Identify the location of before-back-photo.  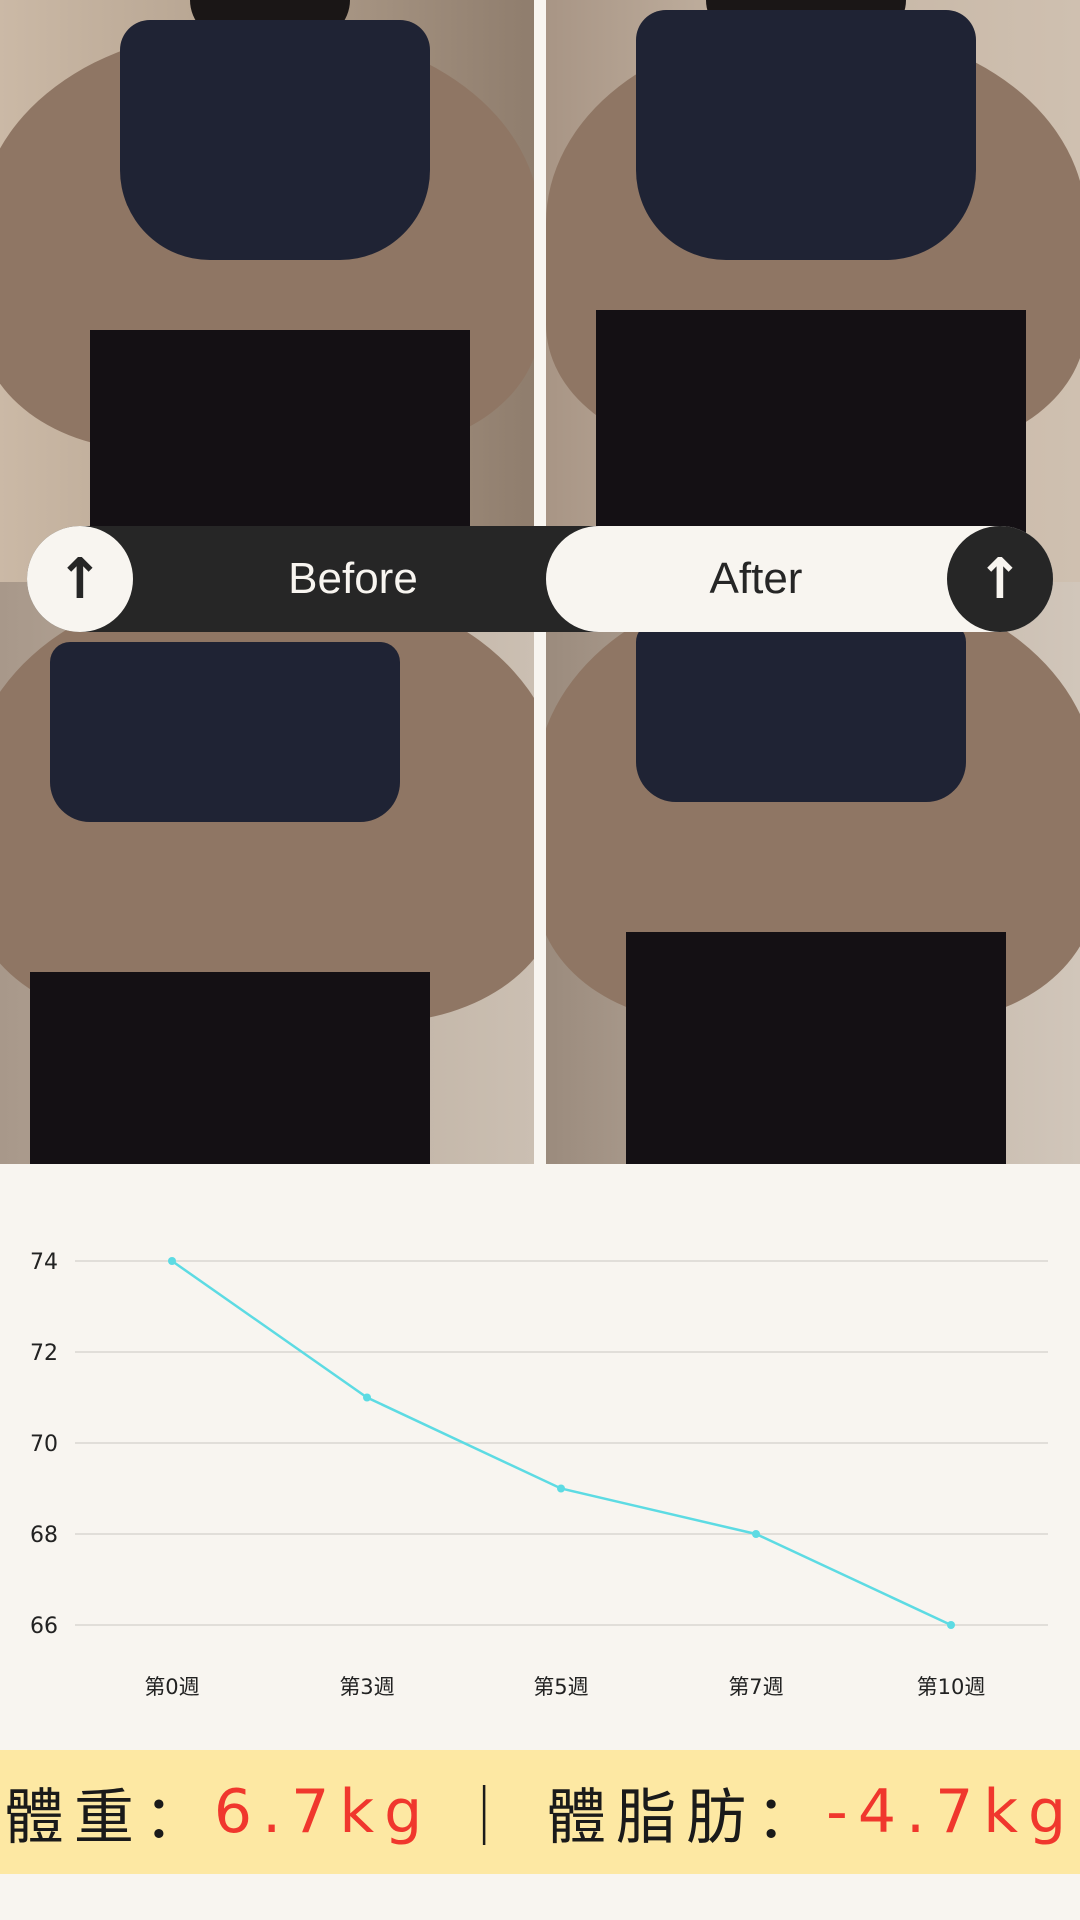
(267, 873).